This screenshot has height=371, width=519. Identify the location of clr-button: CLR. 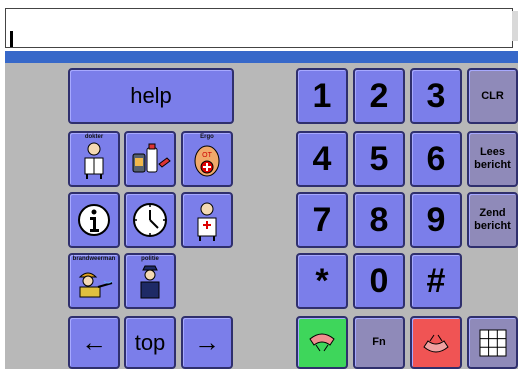
(492, 96).